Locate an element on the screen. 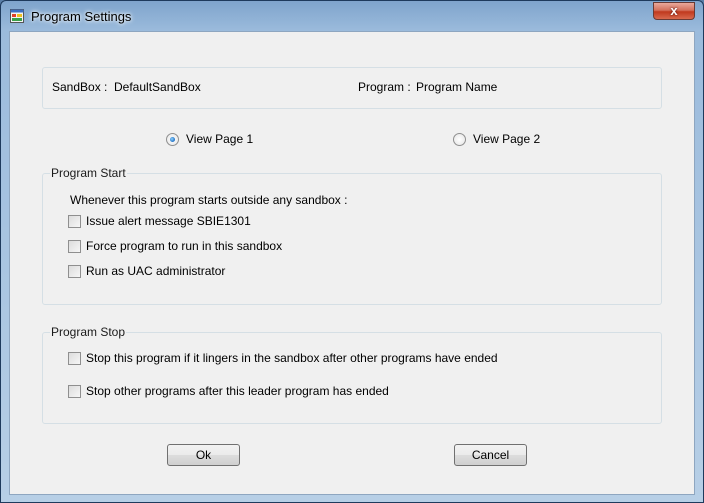  close-button: x is located at coordinates (674, 11).